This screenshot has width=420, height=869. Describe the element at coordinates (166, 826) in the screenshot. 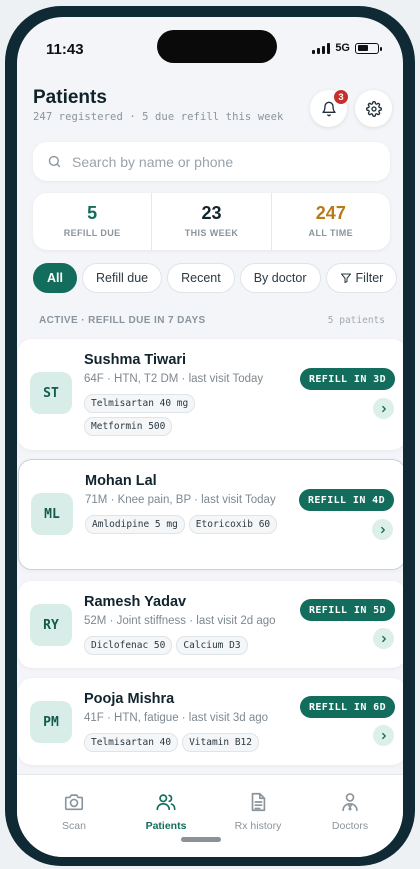

I see `tab-label: Patients` at that location.